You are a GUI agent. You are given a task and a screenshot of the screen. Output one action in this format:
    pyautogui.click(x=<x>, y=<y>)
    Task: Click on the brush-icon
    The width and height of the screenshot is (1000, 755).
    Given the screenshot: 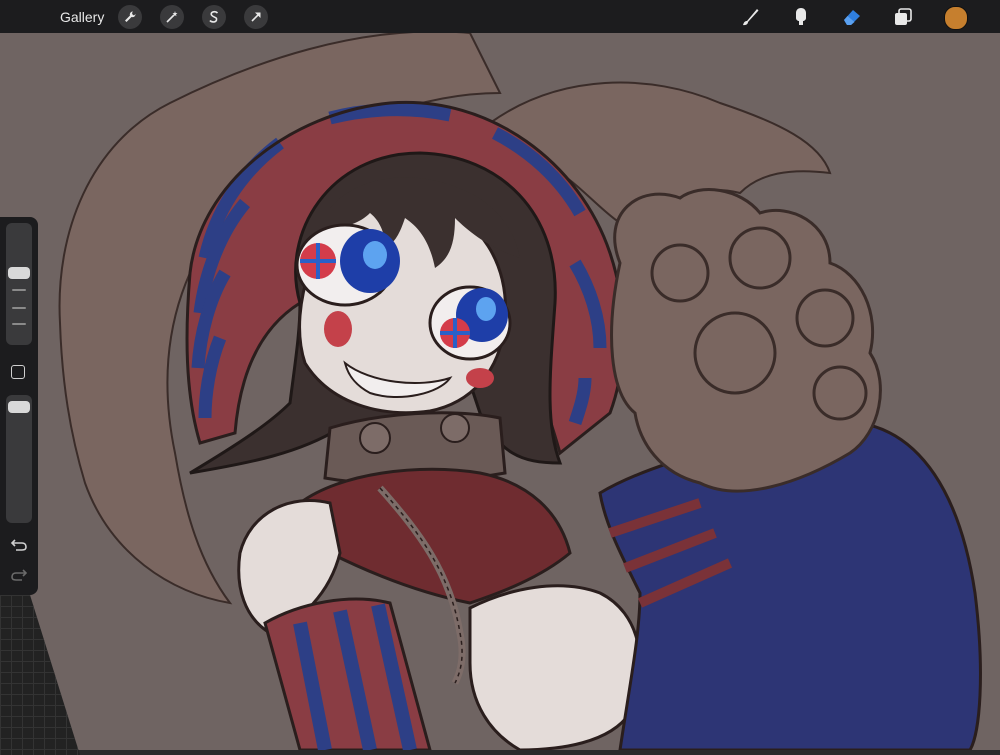 What is the action you would take?
    pyautogui.click(x=750, y=17)
    